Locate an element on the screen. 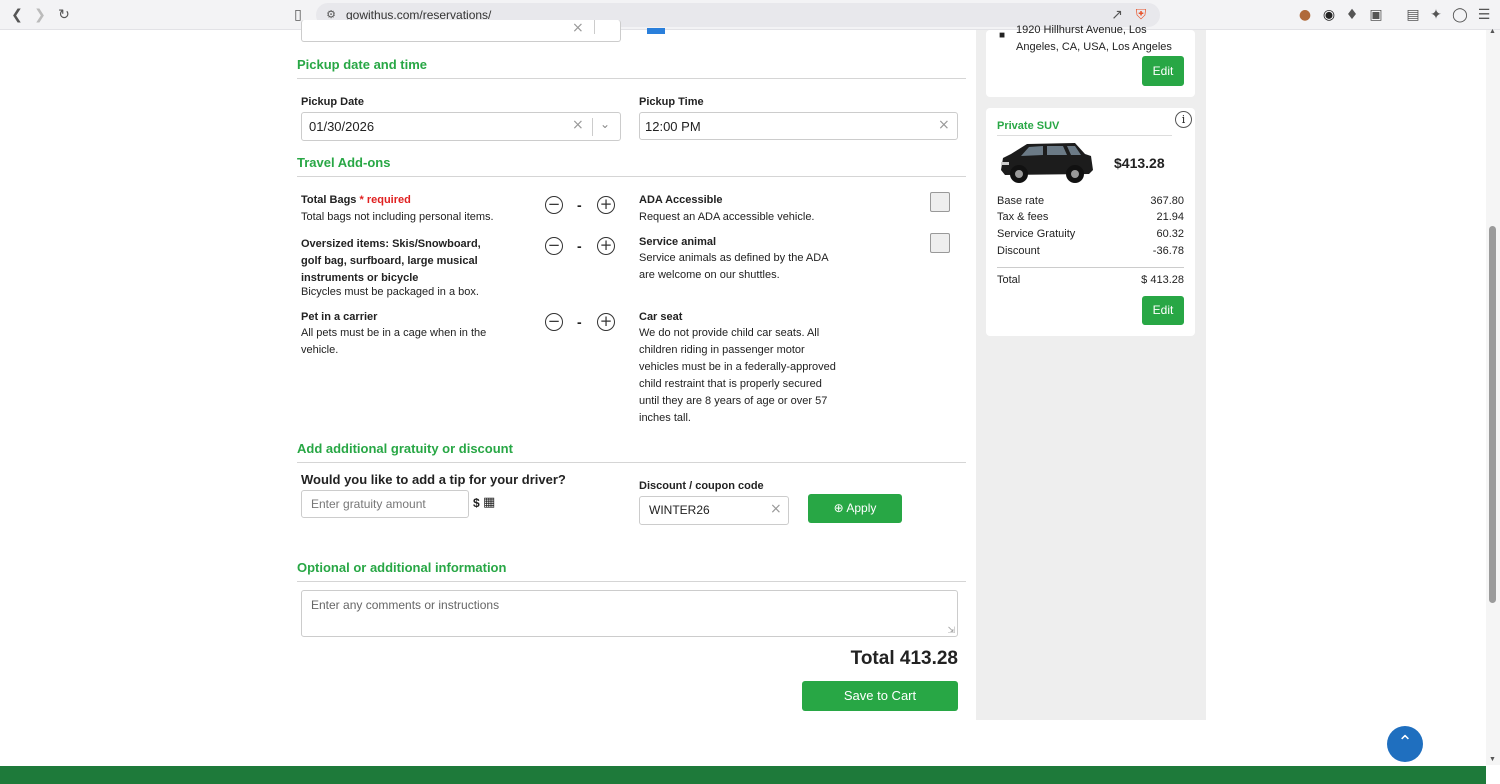 The width and height of the screenshot is (1500, 784). extension-icon: ● is located at coordinates (1305, 15).